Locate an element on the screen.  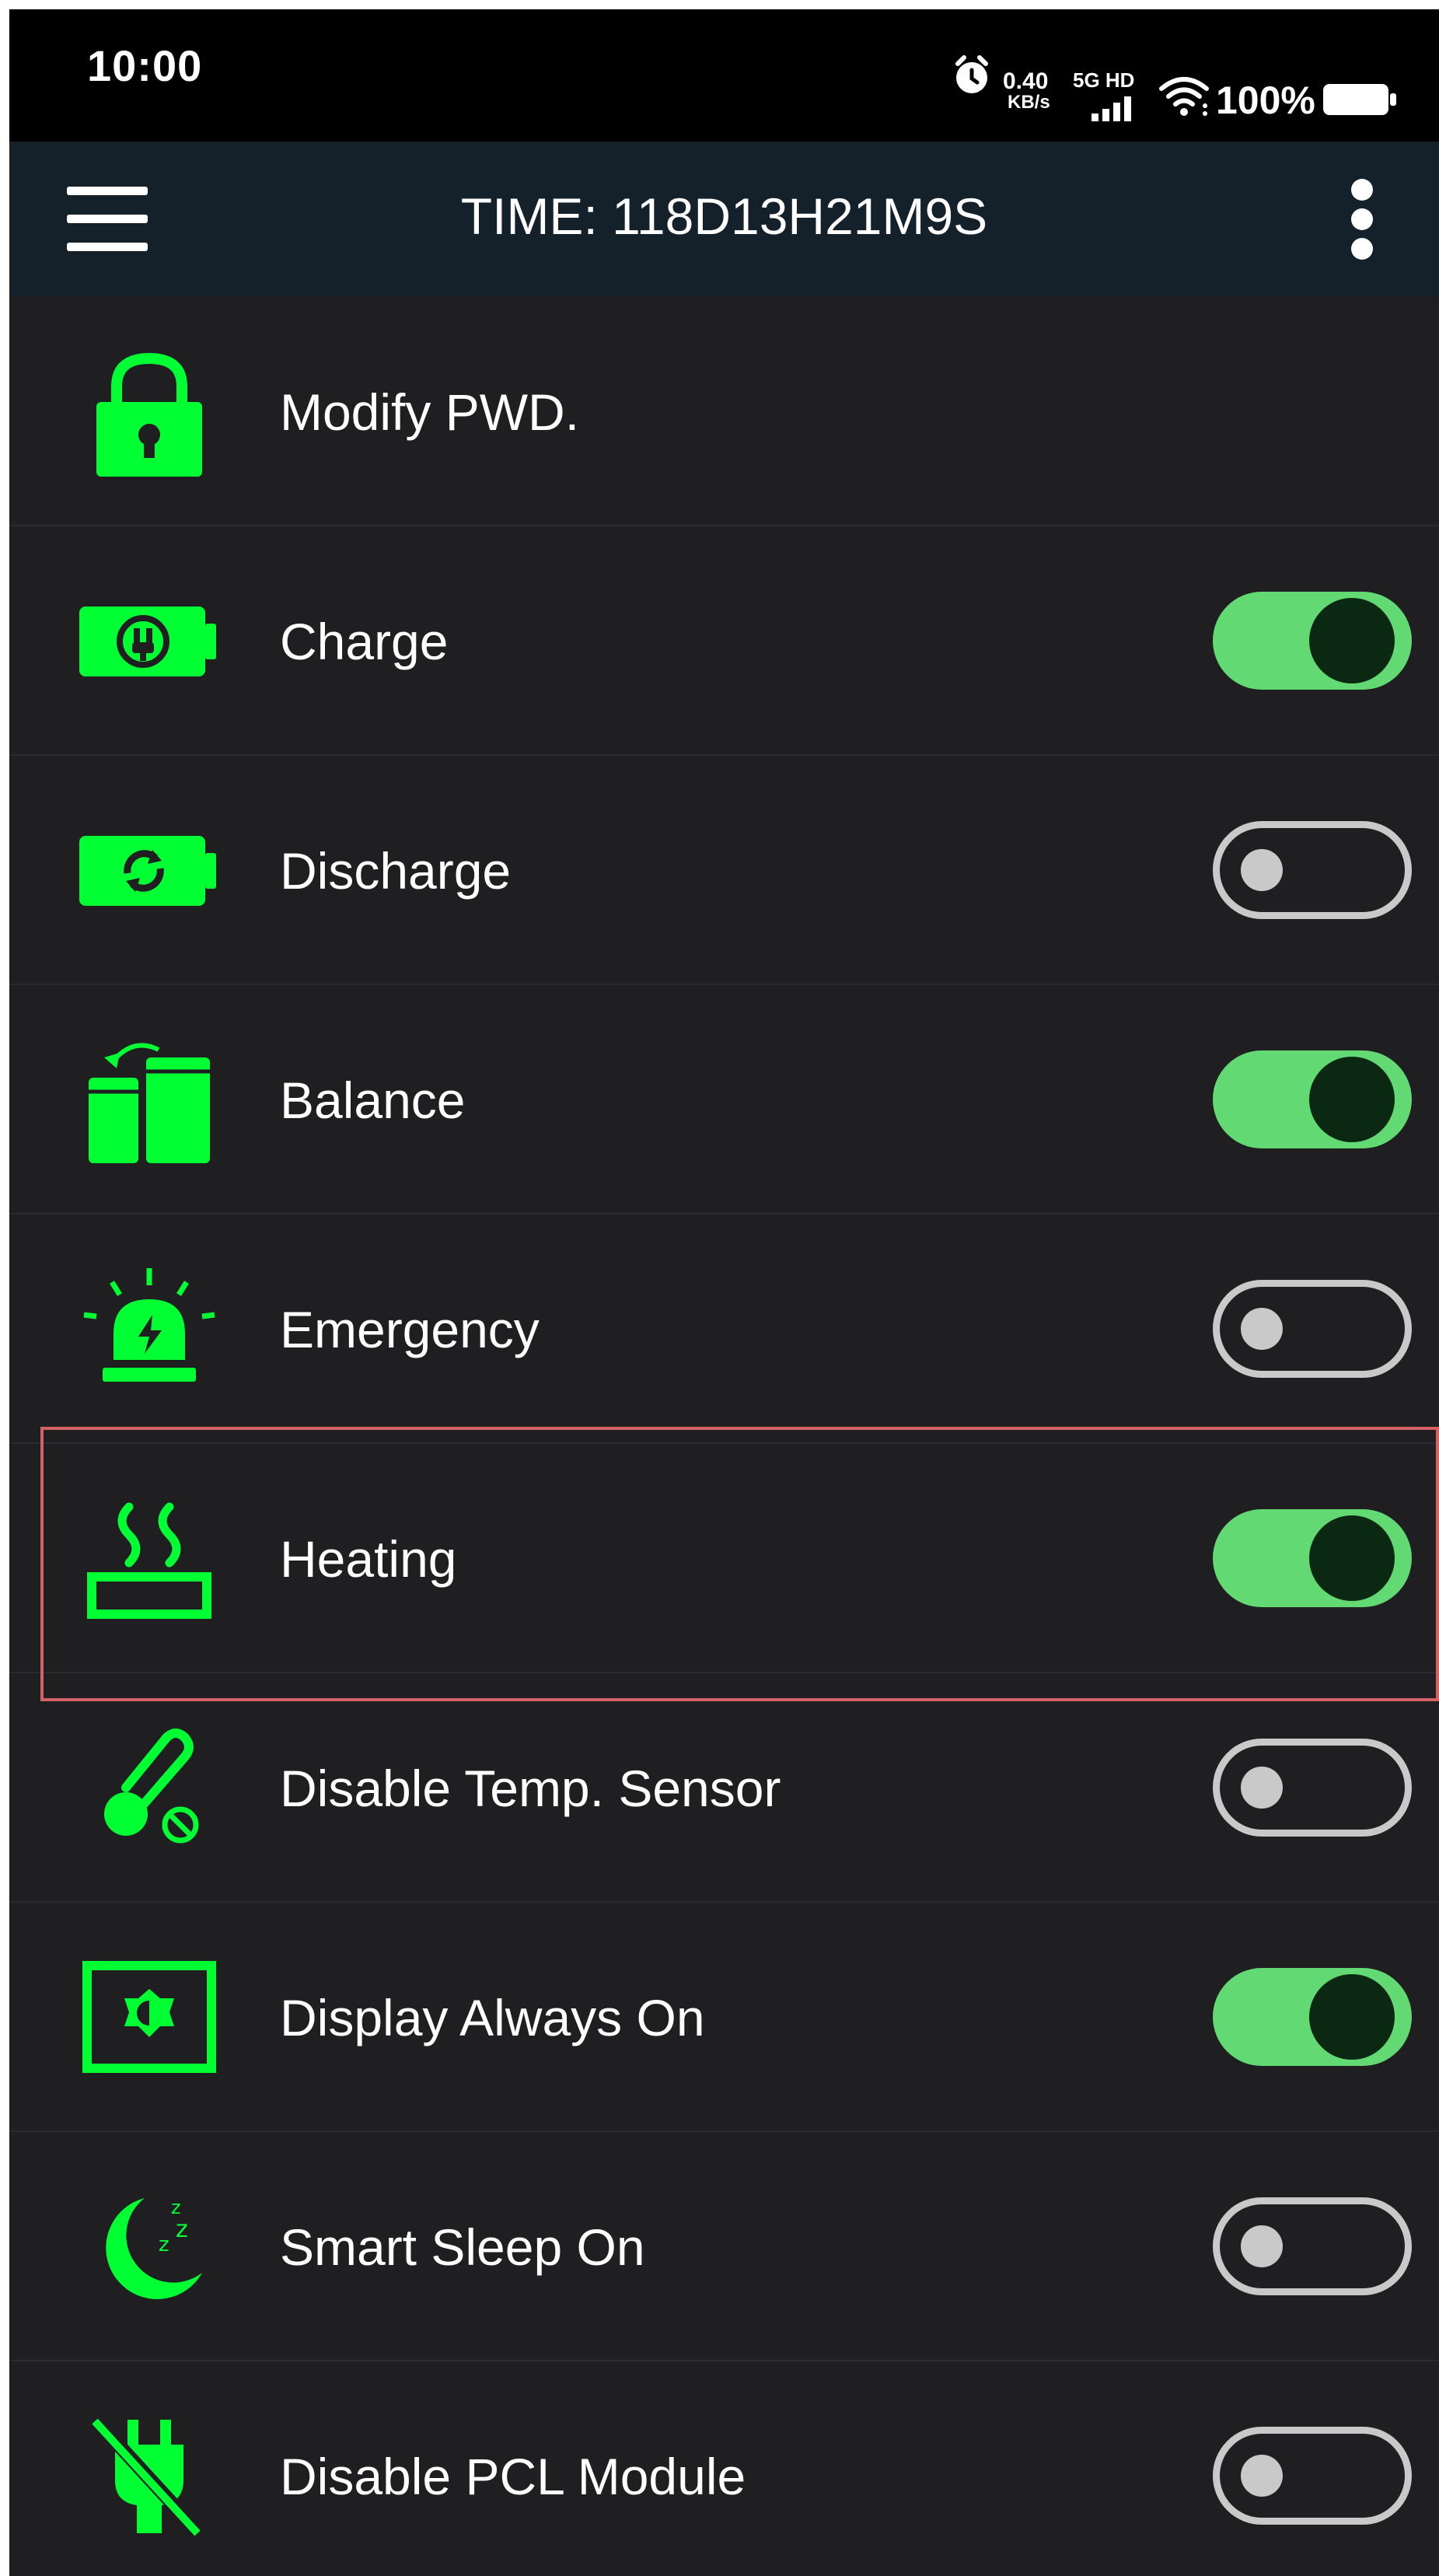
battery-discharge-icon is located at coordinates (149, 870).